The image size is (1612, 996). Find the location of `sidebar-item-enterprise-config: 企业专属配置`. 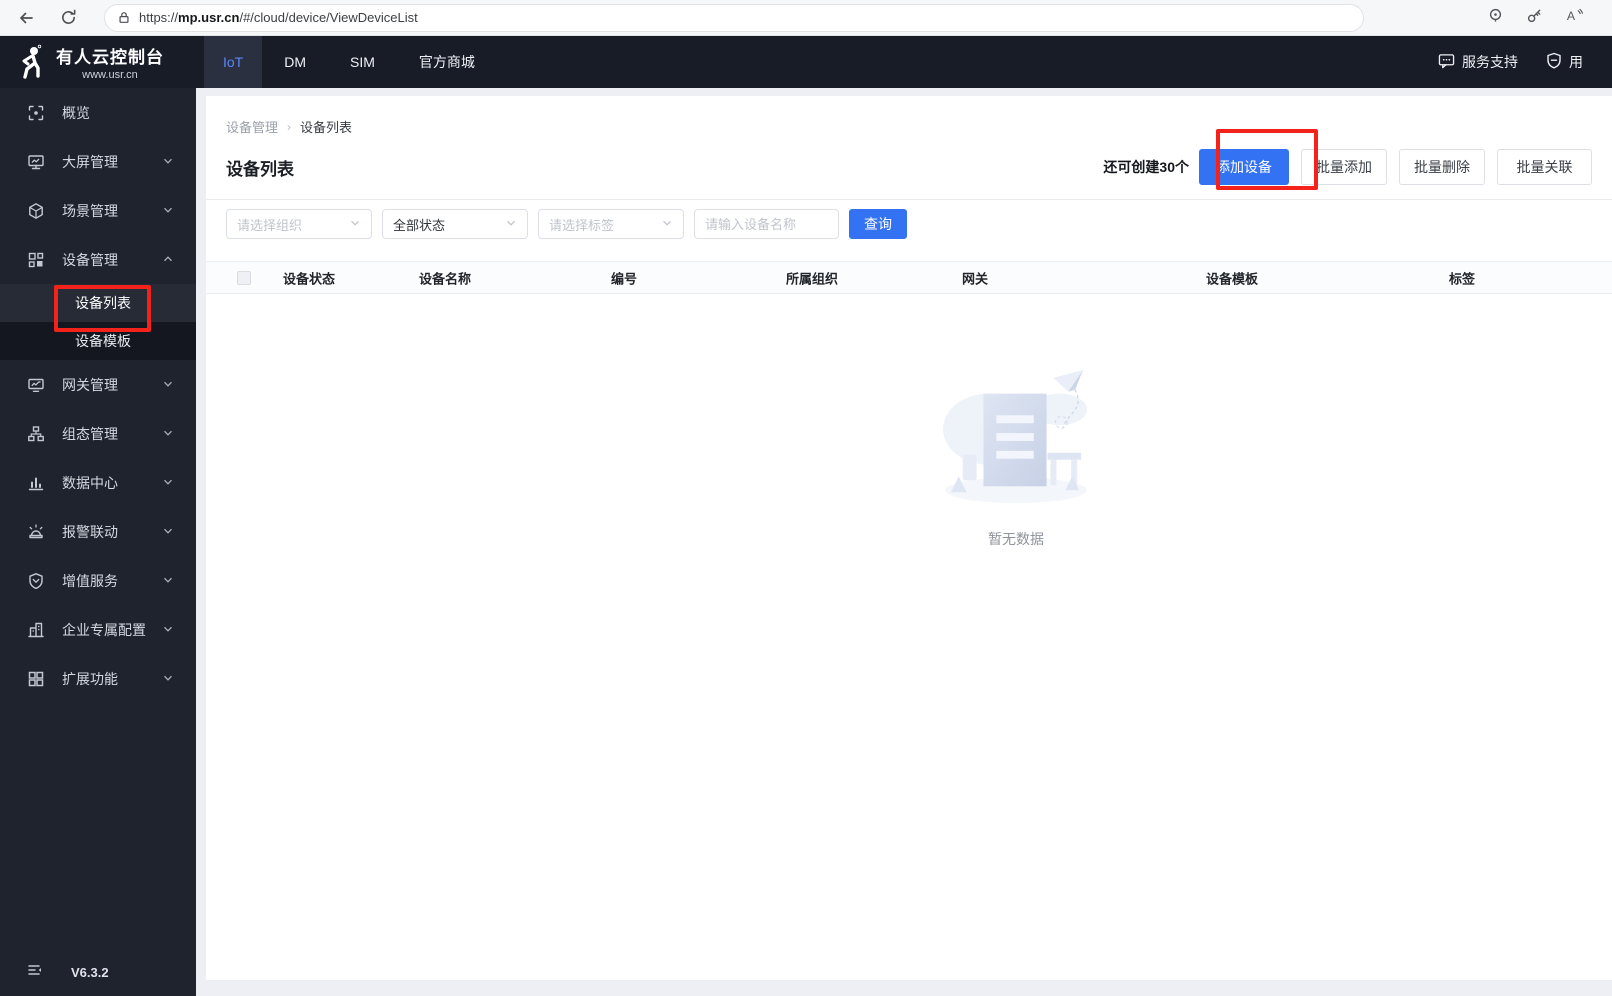

sidebar-item-enterprise-config: 企业专属配置 is located at coordinates (98, 629).